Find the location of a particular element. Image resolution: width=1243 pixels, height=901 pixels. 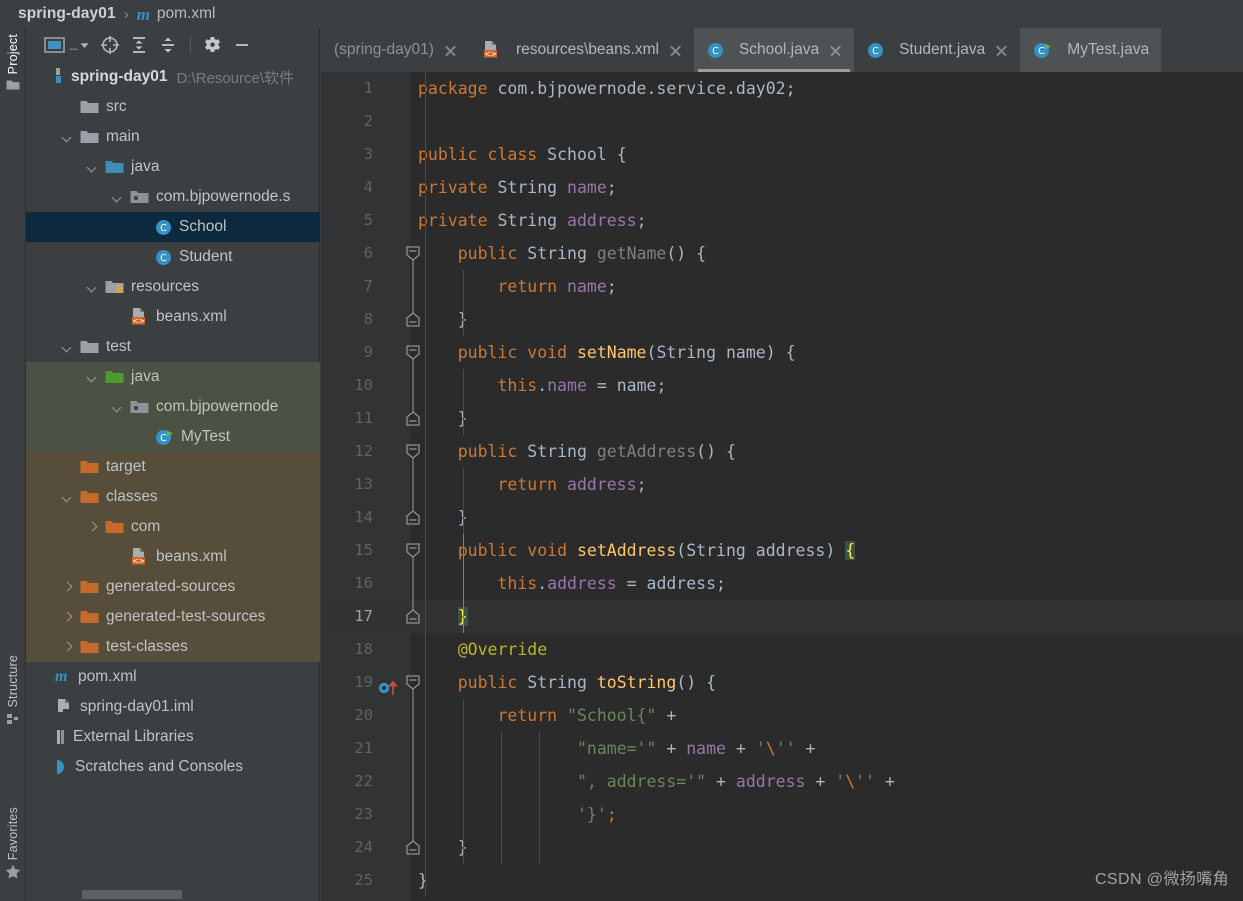

code-line: 12 public String getAddress() { is located at coordinates (782, 451).